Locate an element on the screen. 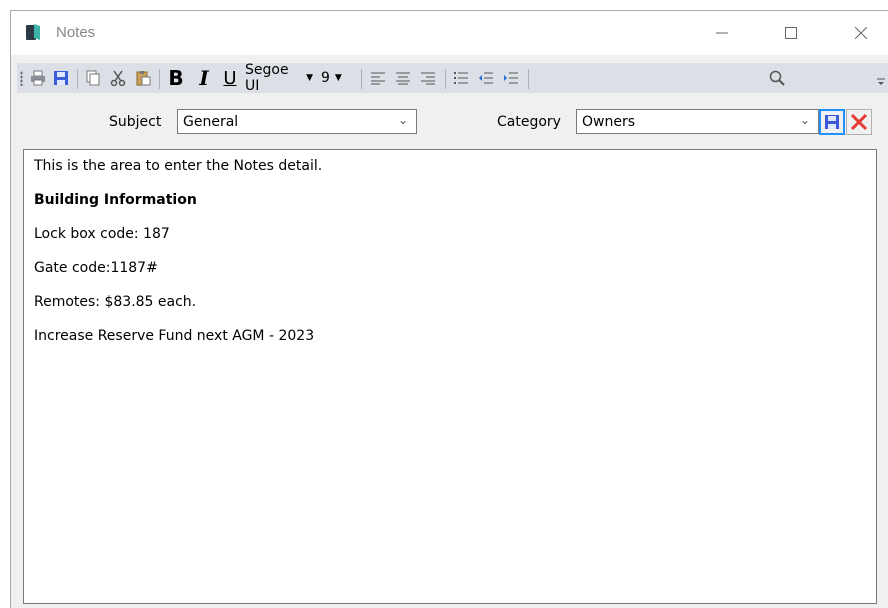 Image resolution: width=888 pixels, height=608 pixels. notes-heading: Building Information is located at coordinates (115, 200).